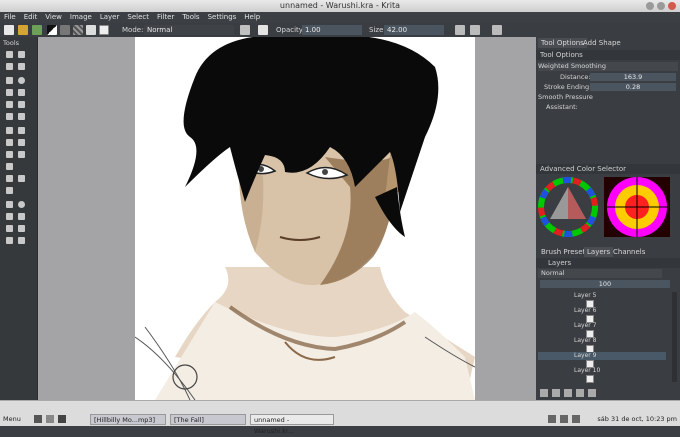 Image resolution: width=680 pixels, height=437 pixels. I want to click on add-layer-icon, so click(544, 393).